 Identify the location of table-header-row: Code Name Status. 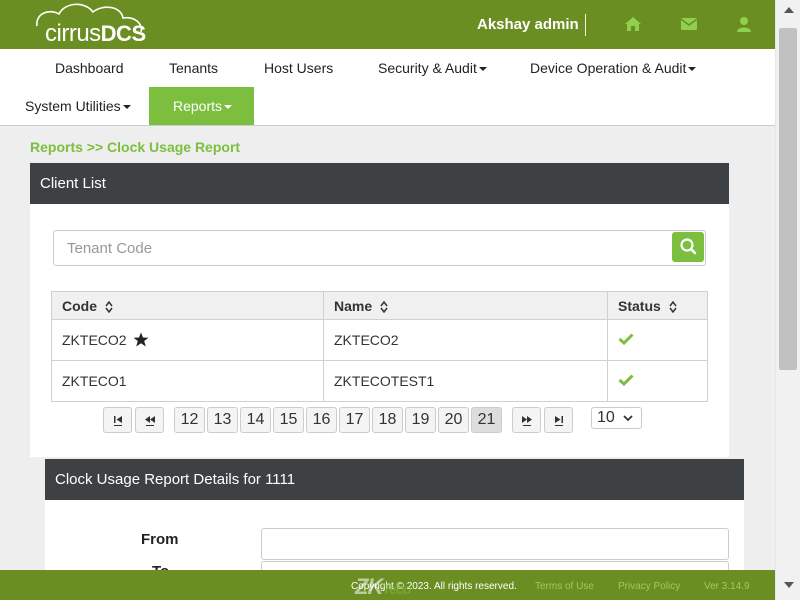
(379, 305).